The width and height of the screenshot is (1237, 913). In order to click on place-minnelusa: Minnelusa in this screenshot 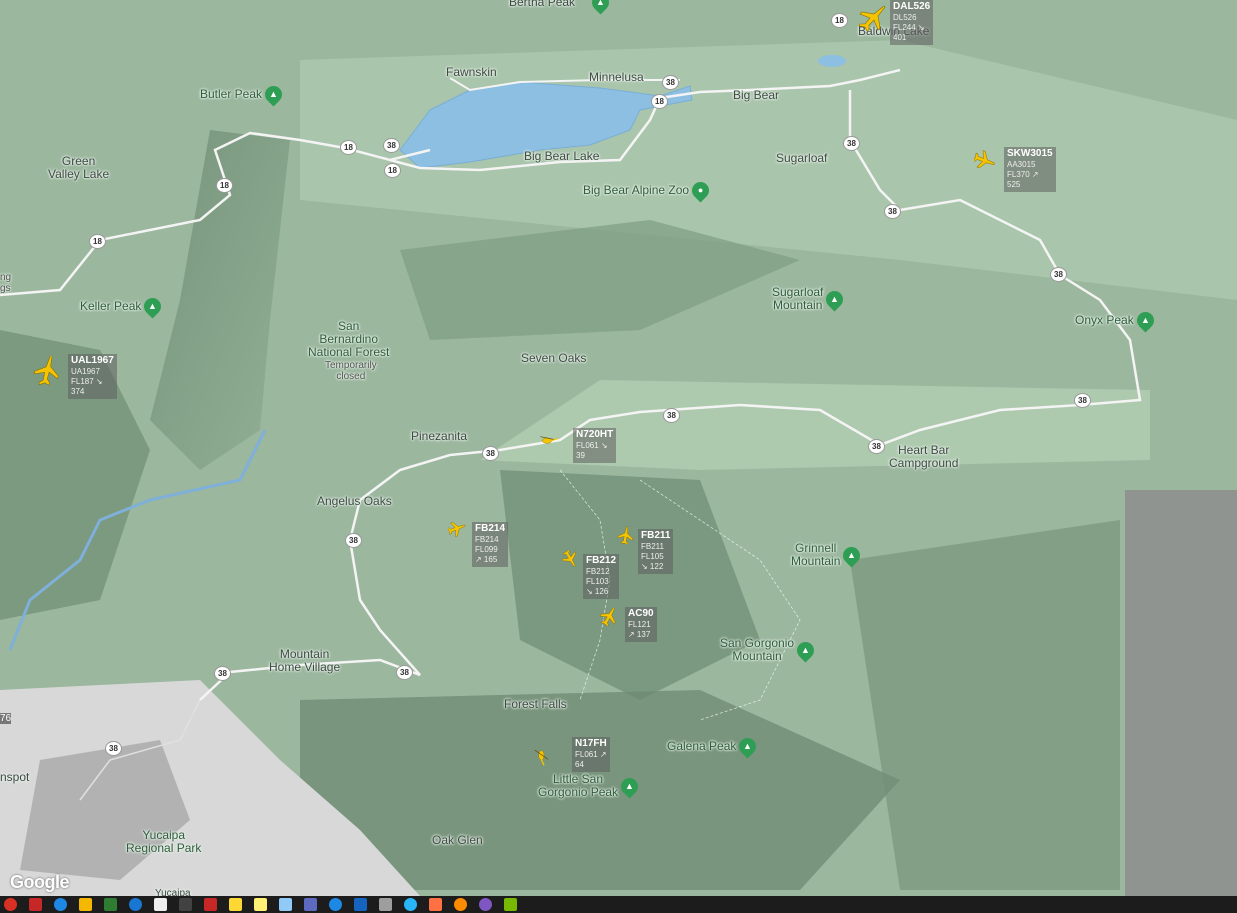, I will do `click(616, 77)`.